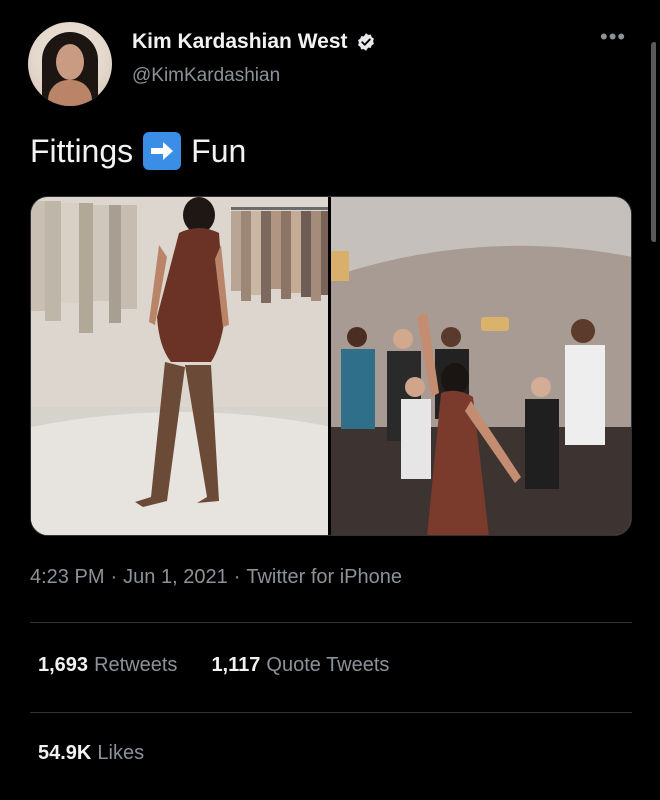  What do you see at coordinates (82, 150) in the screenshot?
I see `tweet-text-before: Fittings` at bounding box center [82, 150].